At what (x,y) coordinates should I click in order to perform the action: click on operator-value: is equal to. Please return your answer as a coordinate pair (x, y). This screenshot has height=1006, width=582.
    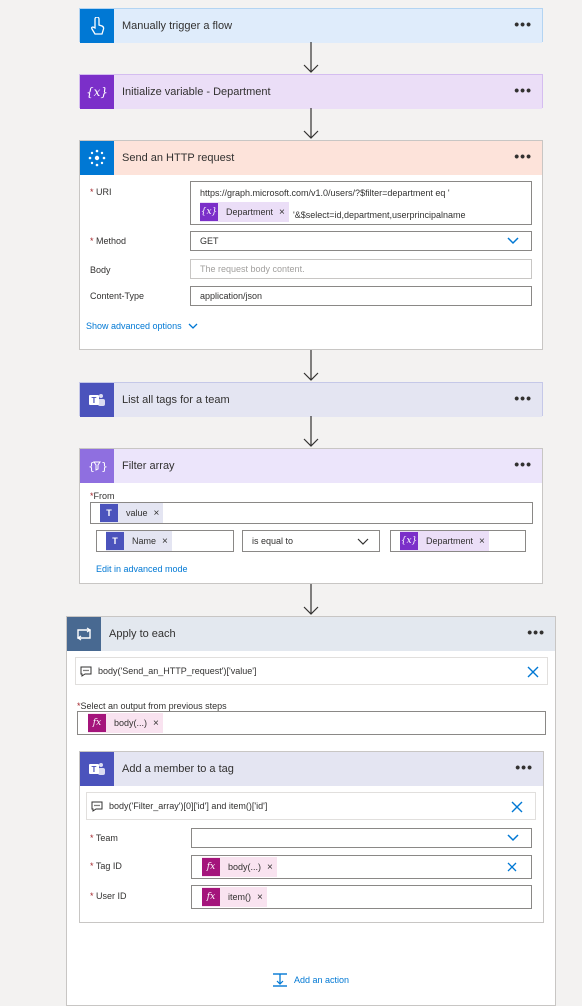
    Looking at the image, I should click on (273, 541).